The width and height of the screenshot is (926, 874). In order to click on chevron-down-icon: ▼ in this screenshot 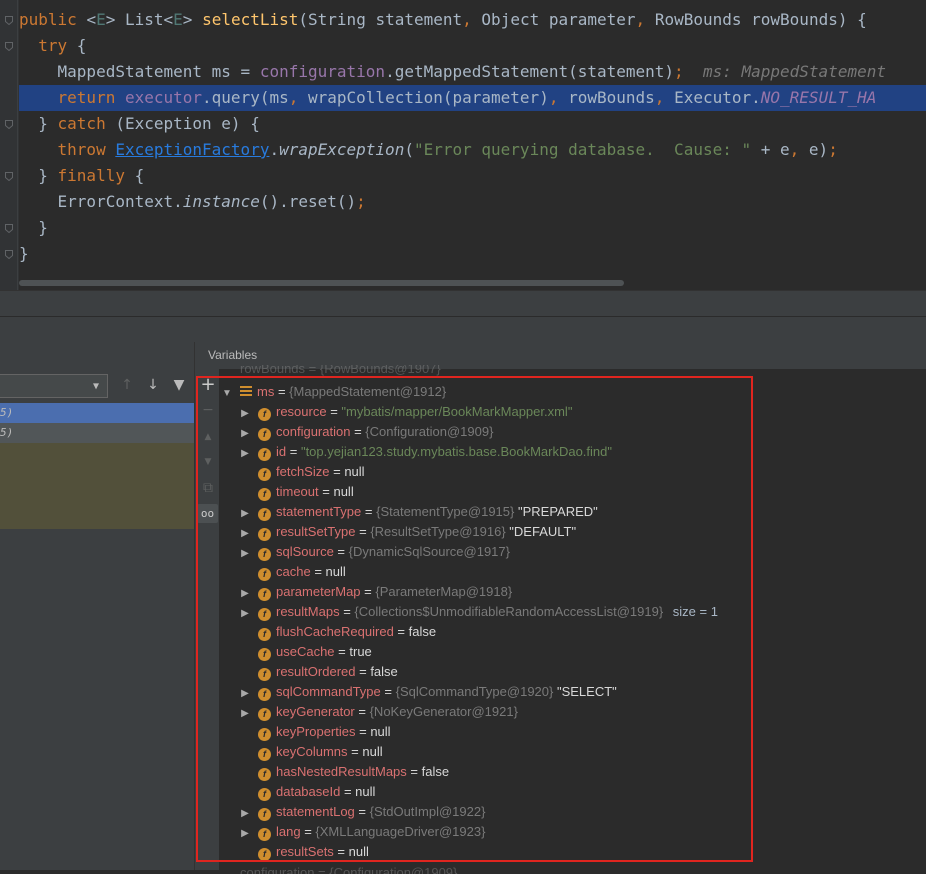, I will do `click(96, 386)`.